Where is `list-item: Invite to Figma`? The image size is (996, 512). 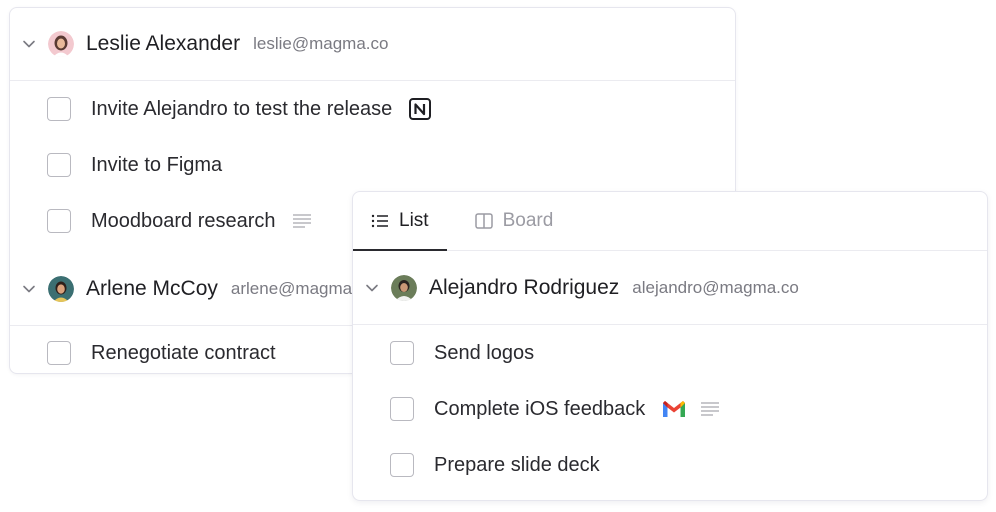
list-item: Invite to Figma is located at coordinates (372, 165).